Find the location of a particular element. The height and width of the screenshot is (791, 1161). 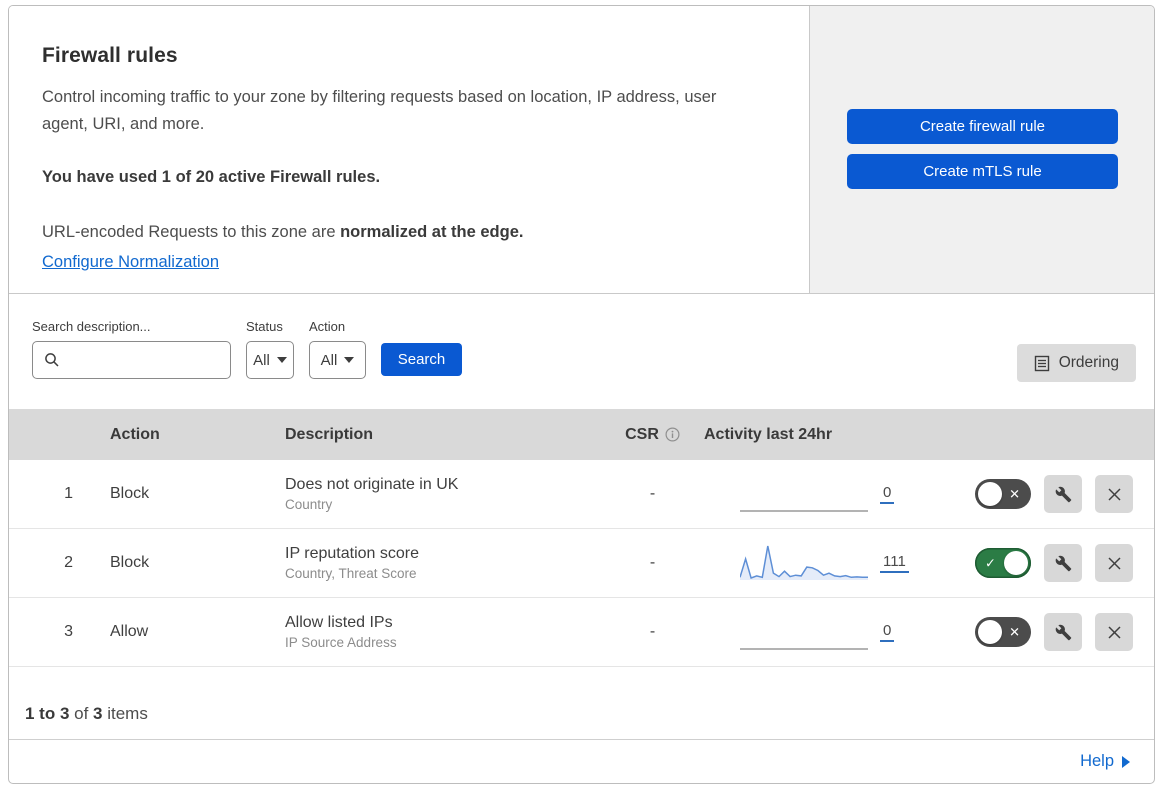

action-selected-value: All is located at coordinates (329, 360).